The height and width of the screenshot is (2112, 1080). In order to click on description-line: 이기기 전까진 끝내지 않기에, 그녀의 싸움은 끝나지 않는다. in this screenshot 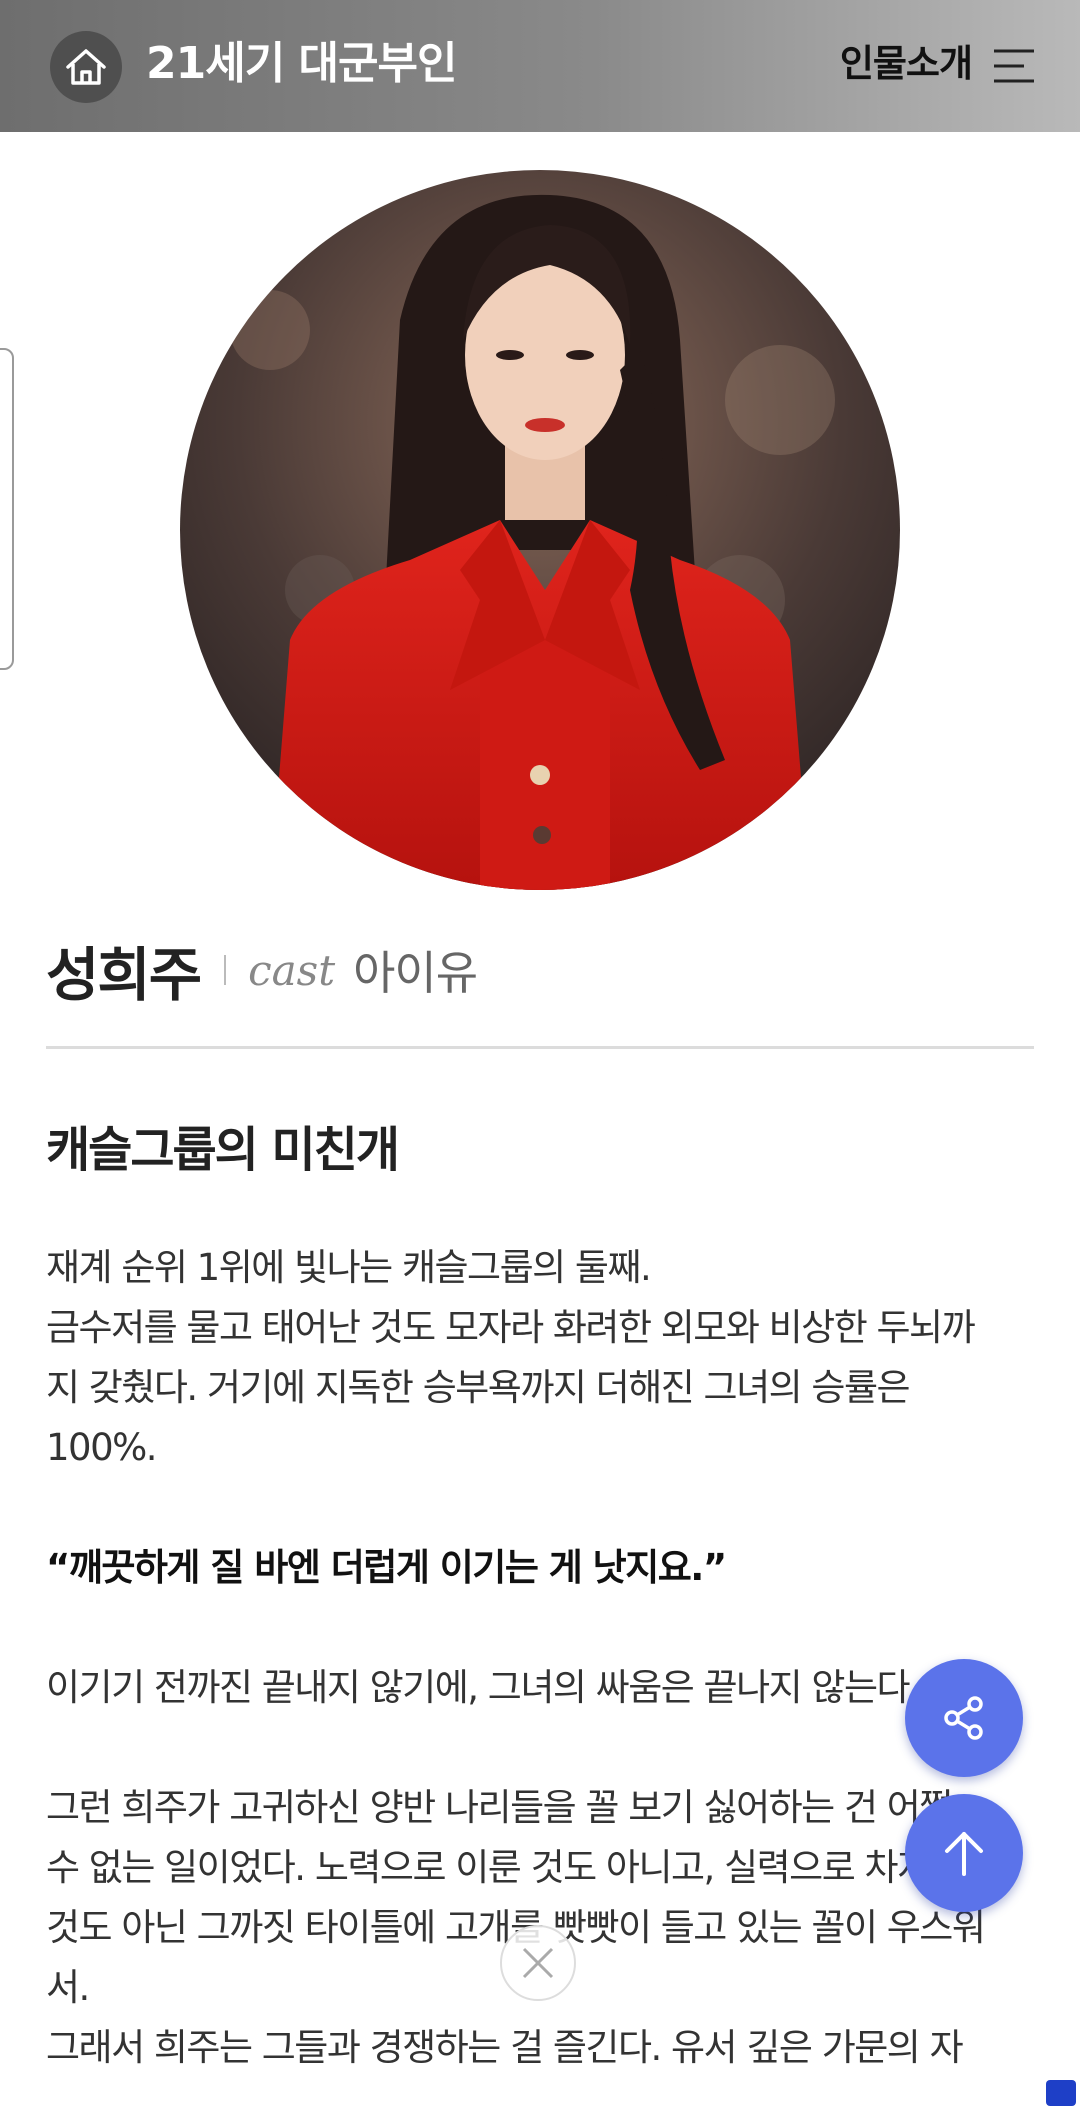, I will do `click(483, 1687)`.